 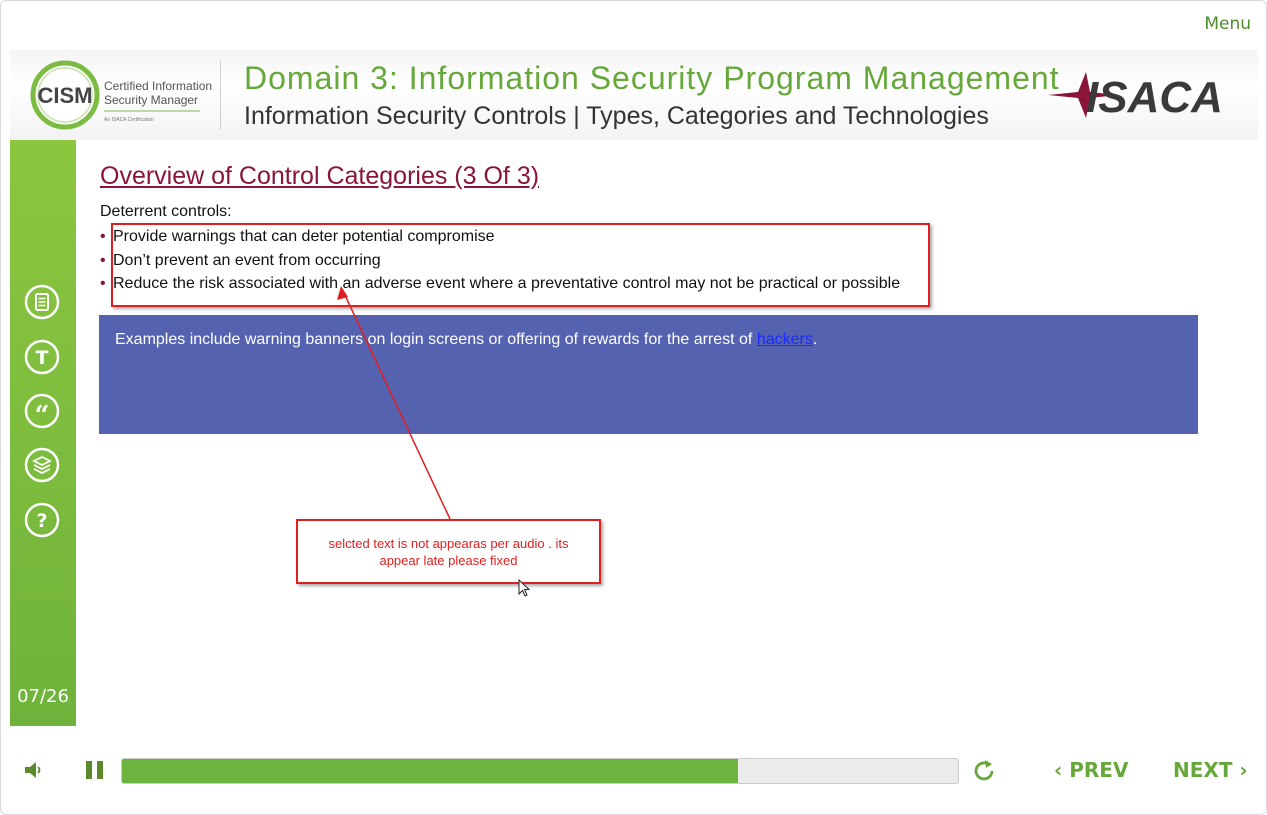 I want to click on prev-button: ‹ PREV, so click(x=1091, y=770).